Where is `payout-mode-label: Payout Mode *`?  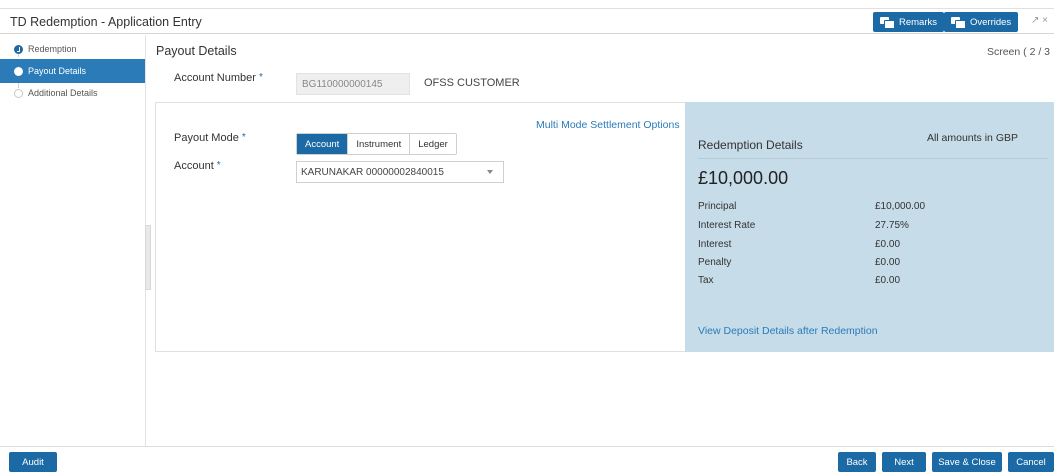
payout-mode-label: Payout Mode * is located at coordinates (210, 138).